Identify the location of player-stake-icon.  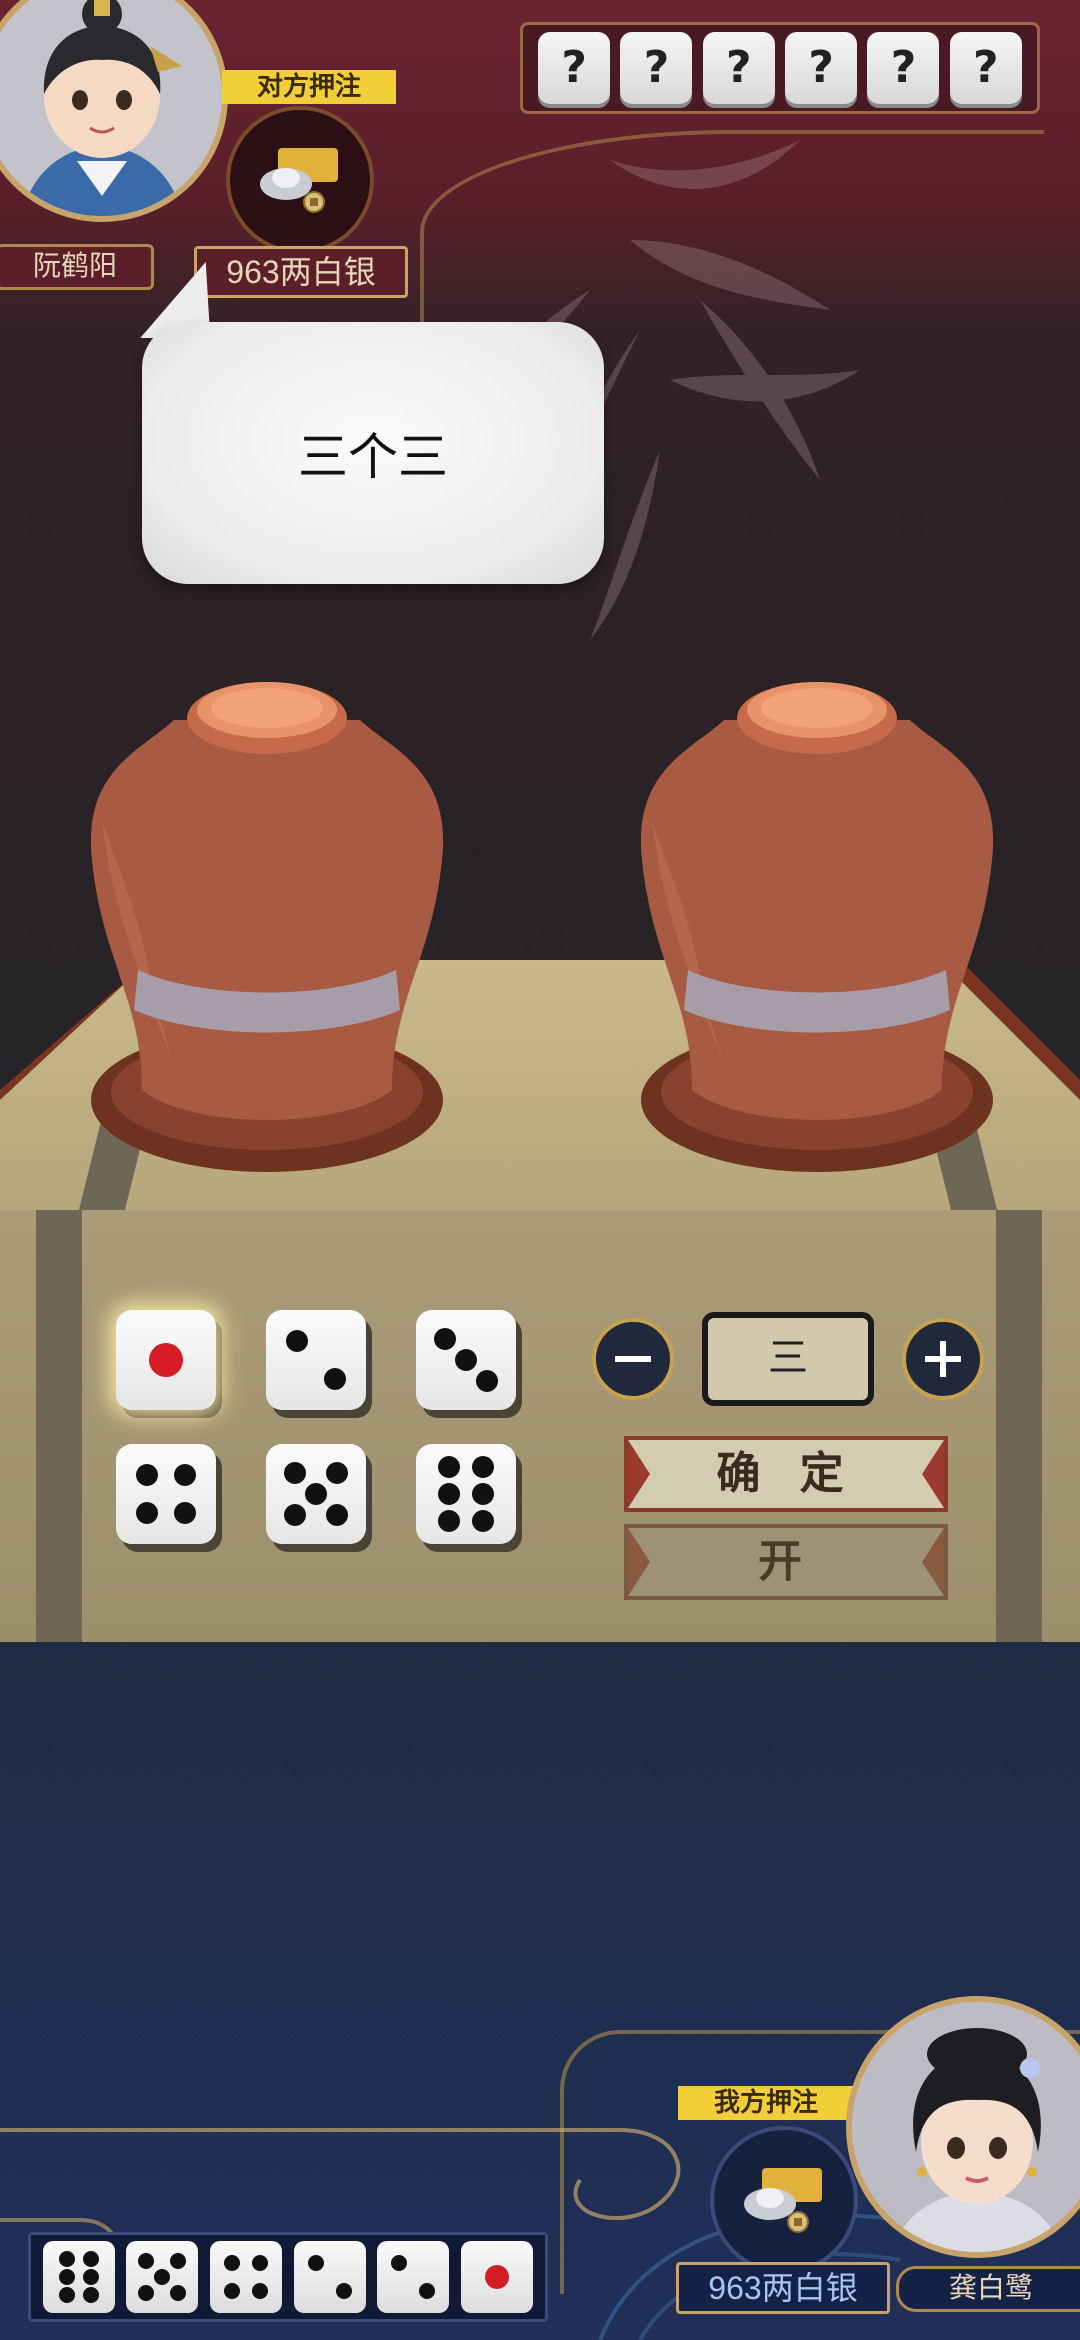
(784, 2200).